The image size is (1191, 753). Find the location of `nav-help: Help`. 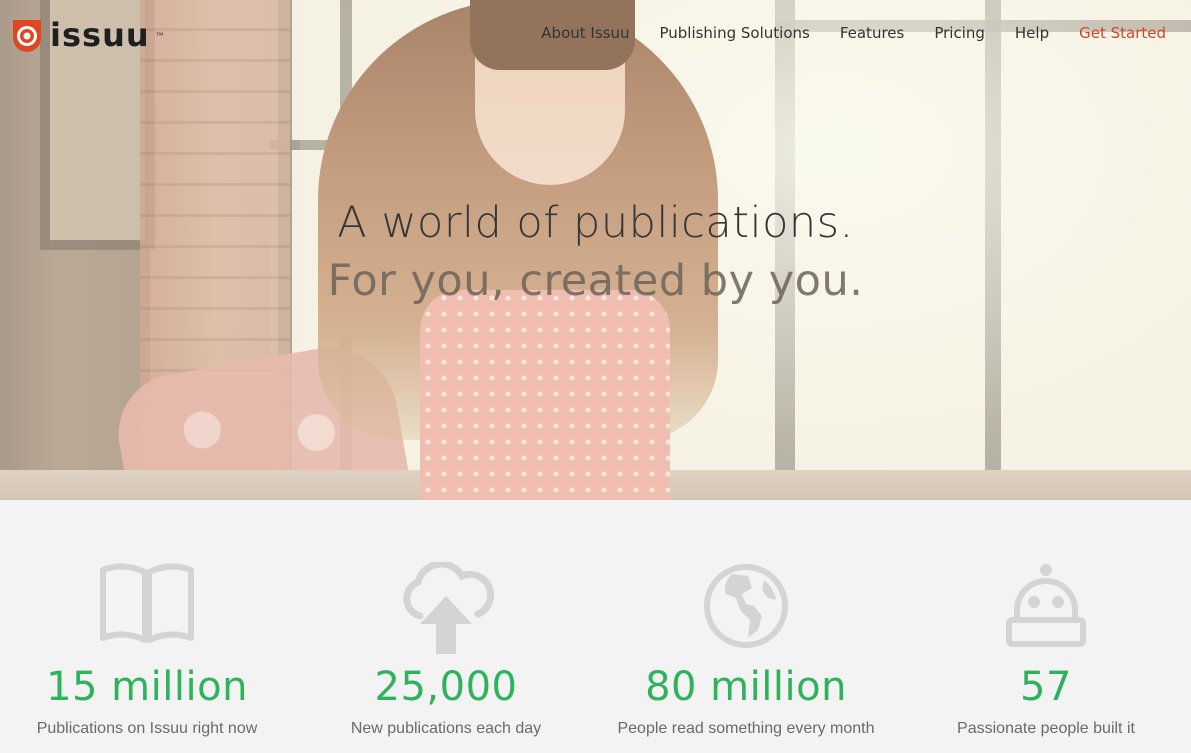

nav-help: Help is located at coordinates (1032, 33).